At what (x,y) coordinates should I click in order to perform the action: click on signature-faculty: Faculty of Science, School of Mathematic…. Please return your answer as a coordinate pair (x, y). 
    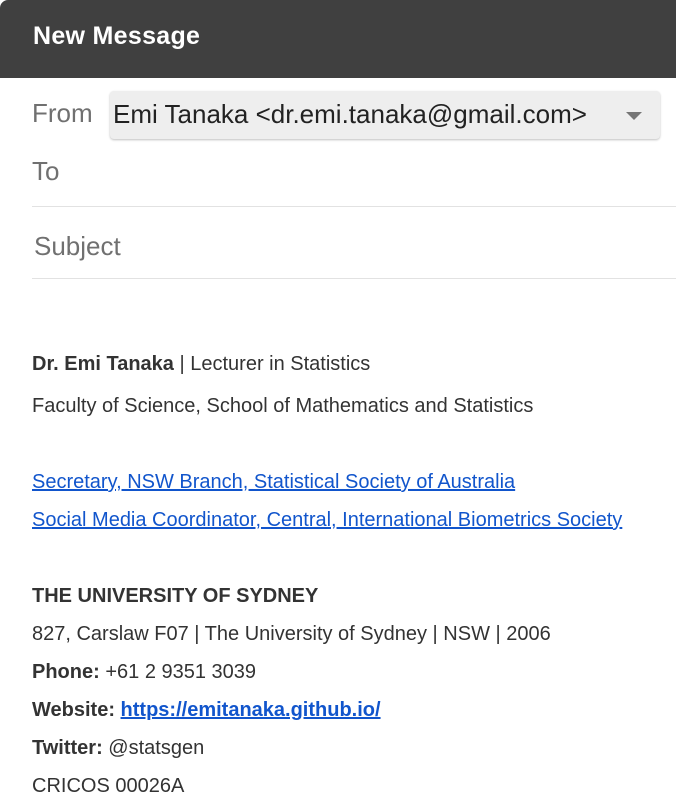
    Looking at the image, I should click on (283, 406).